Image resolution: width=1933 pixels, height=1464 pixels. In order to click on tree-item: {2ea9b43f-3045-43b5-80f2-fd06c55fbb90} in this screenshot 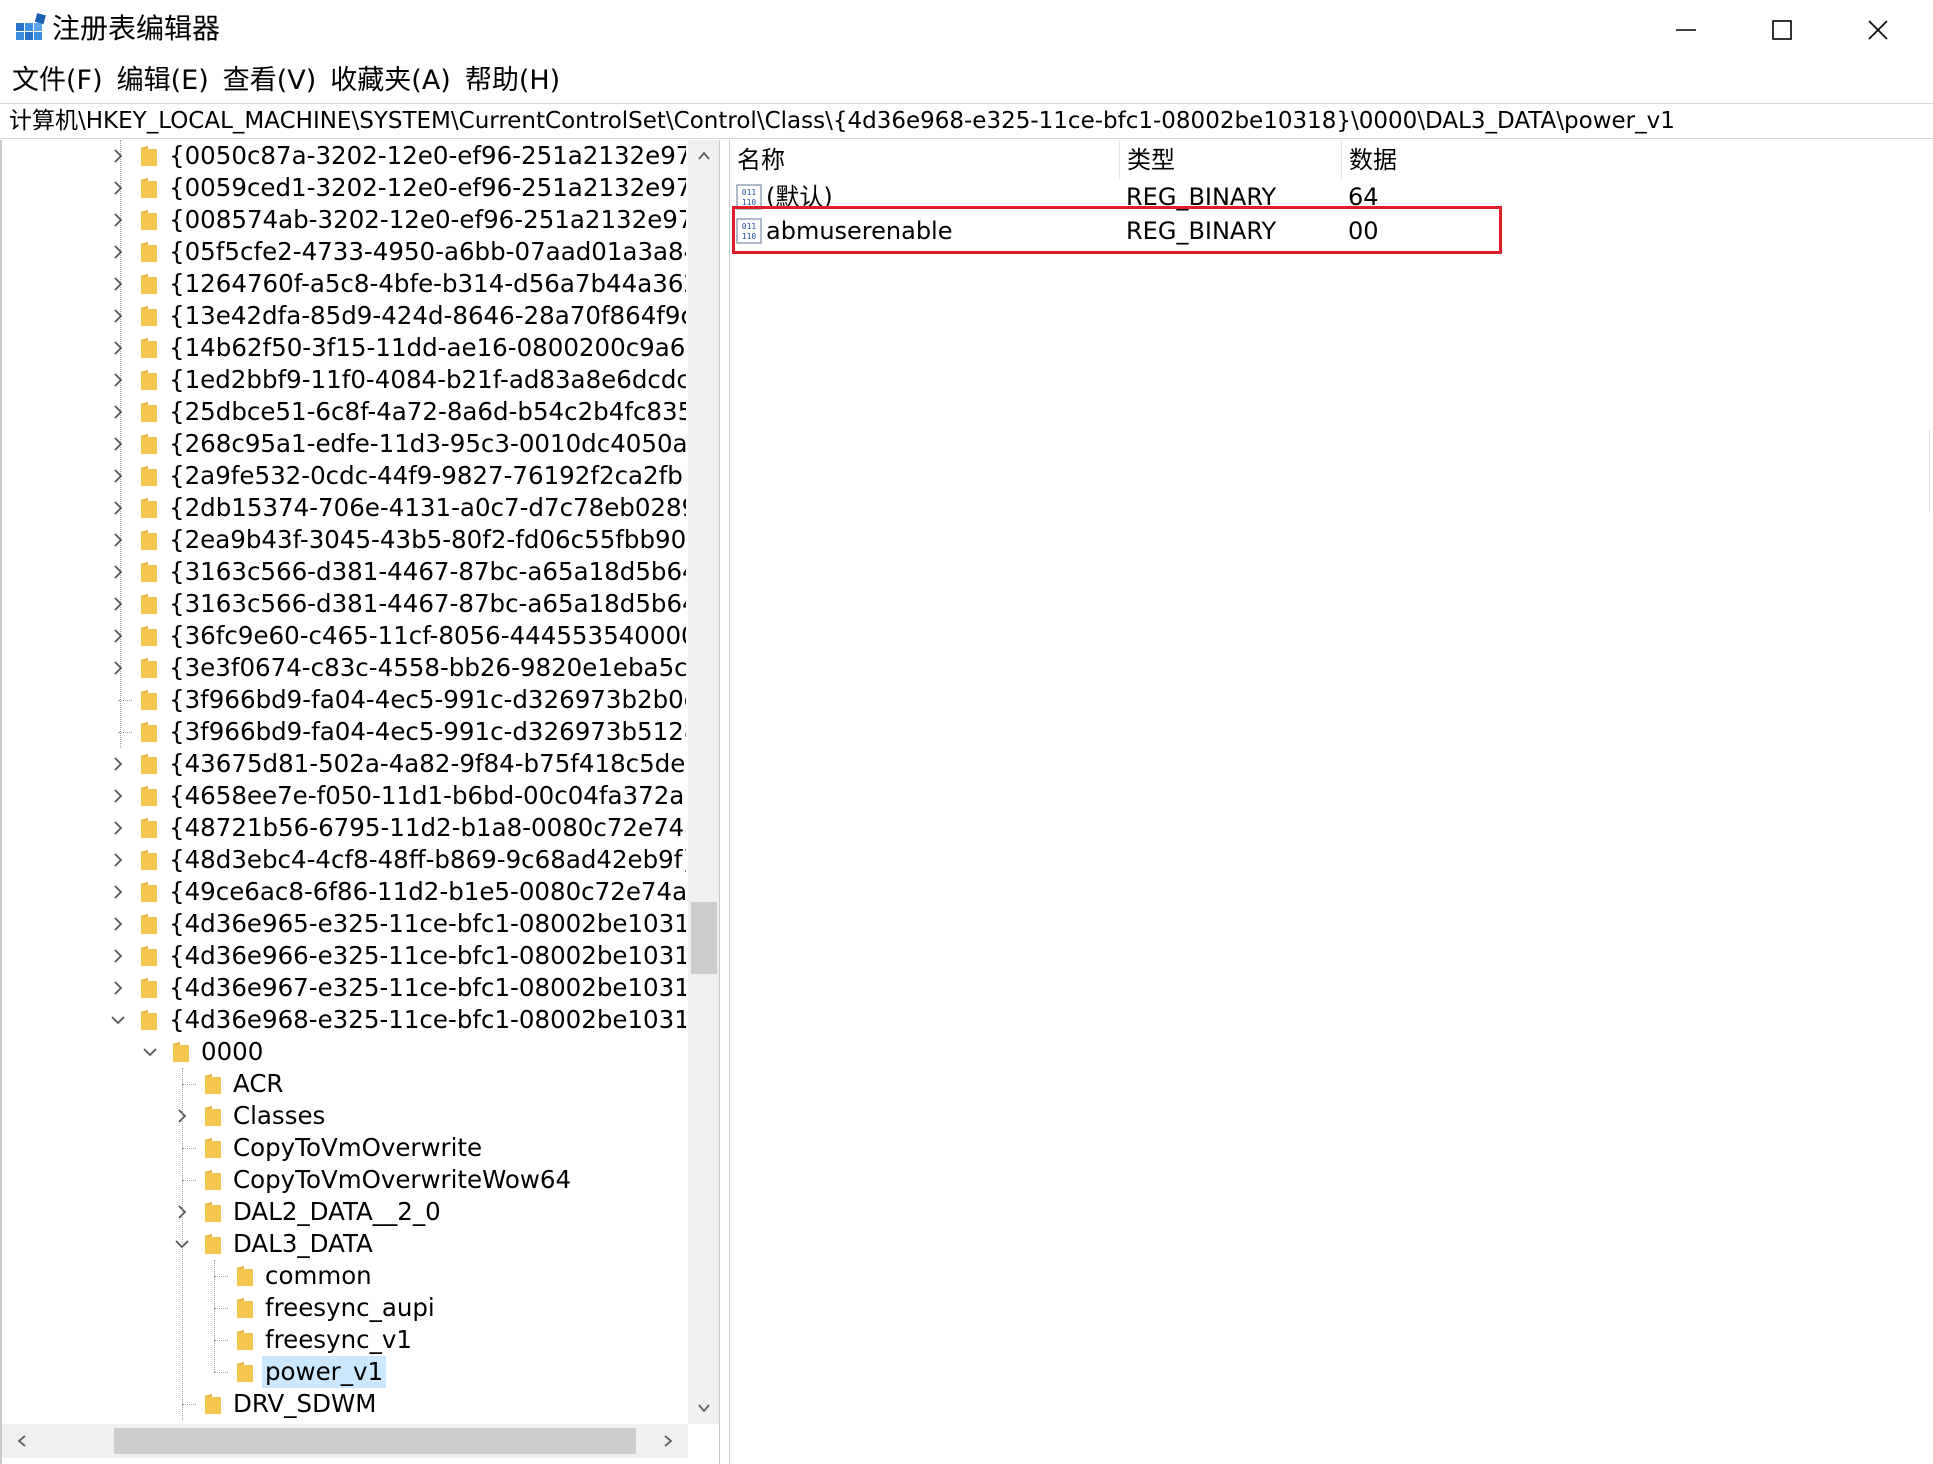, I will do `click(344, 540)`.